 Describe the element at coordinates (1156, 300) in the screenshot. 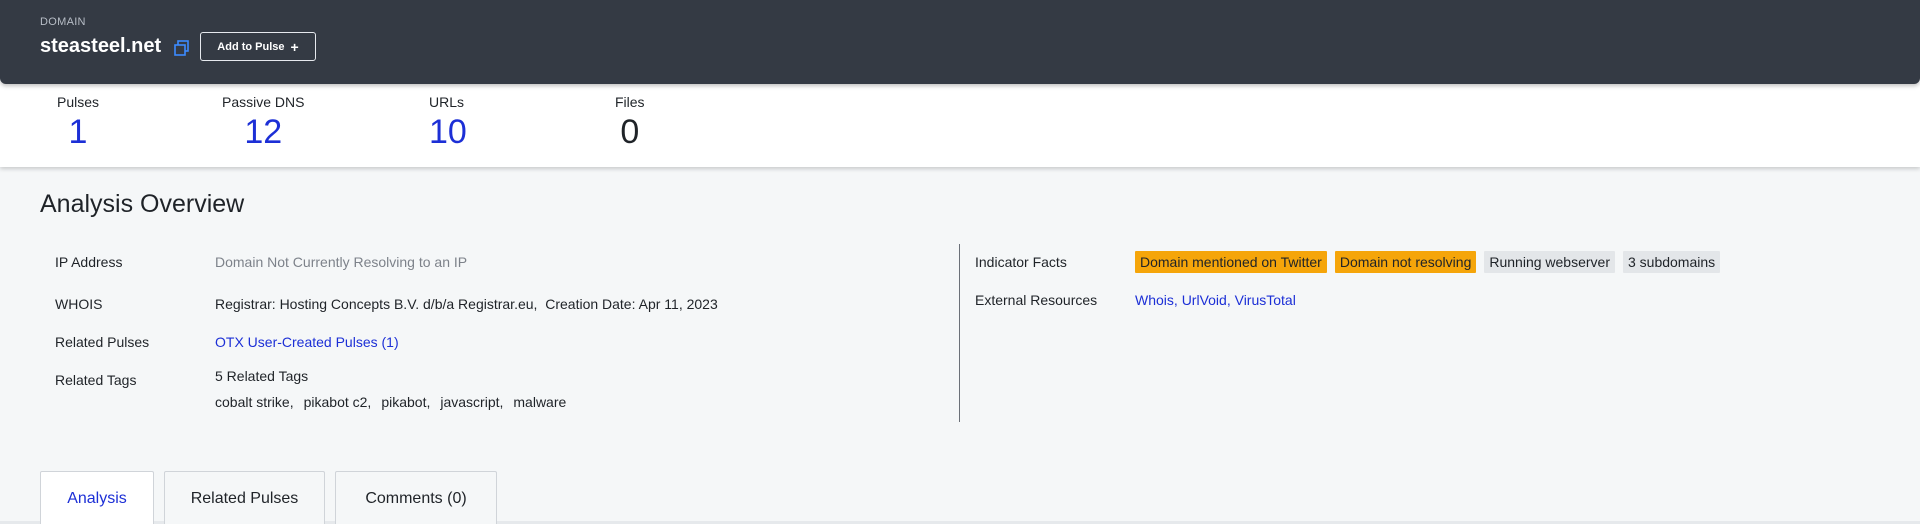

I see `whois-link: Whois,` at that location.